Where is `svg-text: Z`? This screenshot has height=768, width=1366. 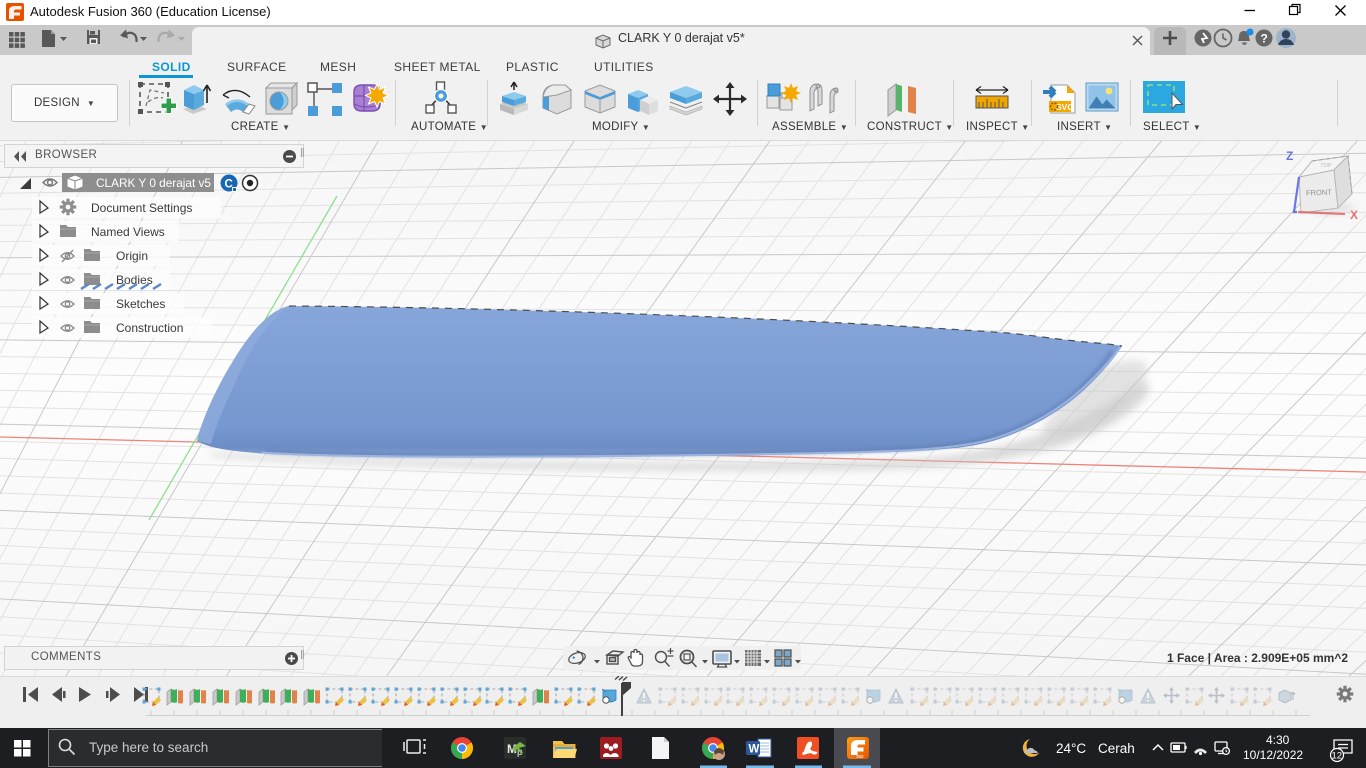
svg-text: Z is located at coordinates (1289, 156).